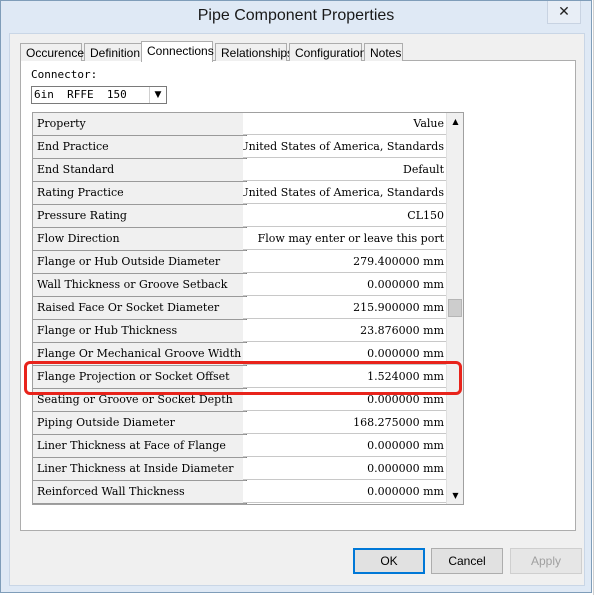 This screenshot has height=595, width=603. Describe the element at coordinates (140, 308) in the screenshot. I see `property-name-cell: Raised Face Or Socket Diameter` at that location.